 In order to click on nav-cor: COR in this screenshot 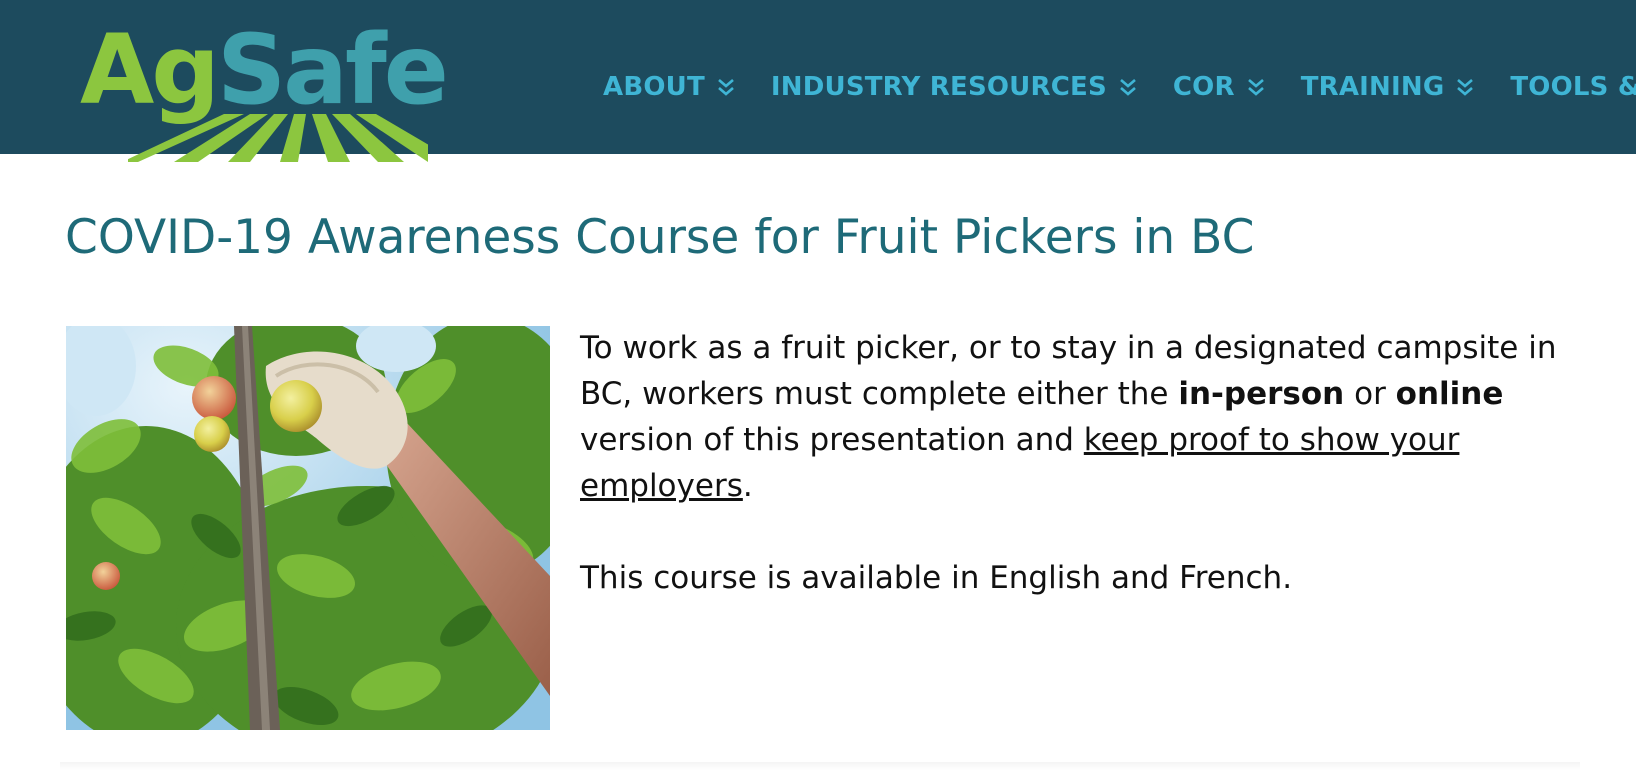, I will do `click(1219, 87)`.